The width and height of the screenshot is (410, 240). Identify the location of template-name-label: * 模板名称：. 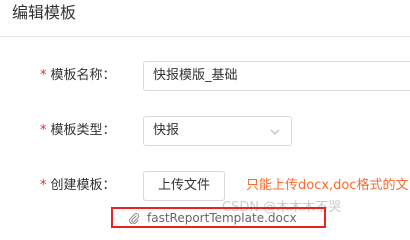
(78, 76).